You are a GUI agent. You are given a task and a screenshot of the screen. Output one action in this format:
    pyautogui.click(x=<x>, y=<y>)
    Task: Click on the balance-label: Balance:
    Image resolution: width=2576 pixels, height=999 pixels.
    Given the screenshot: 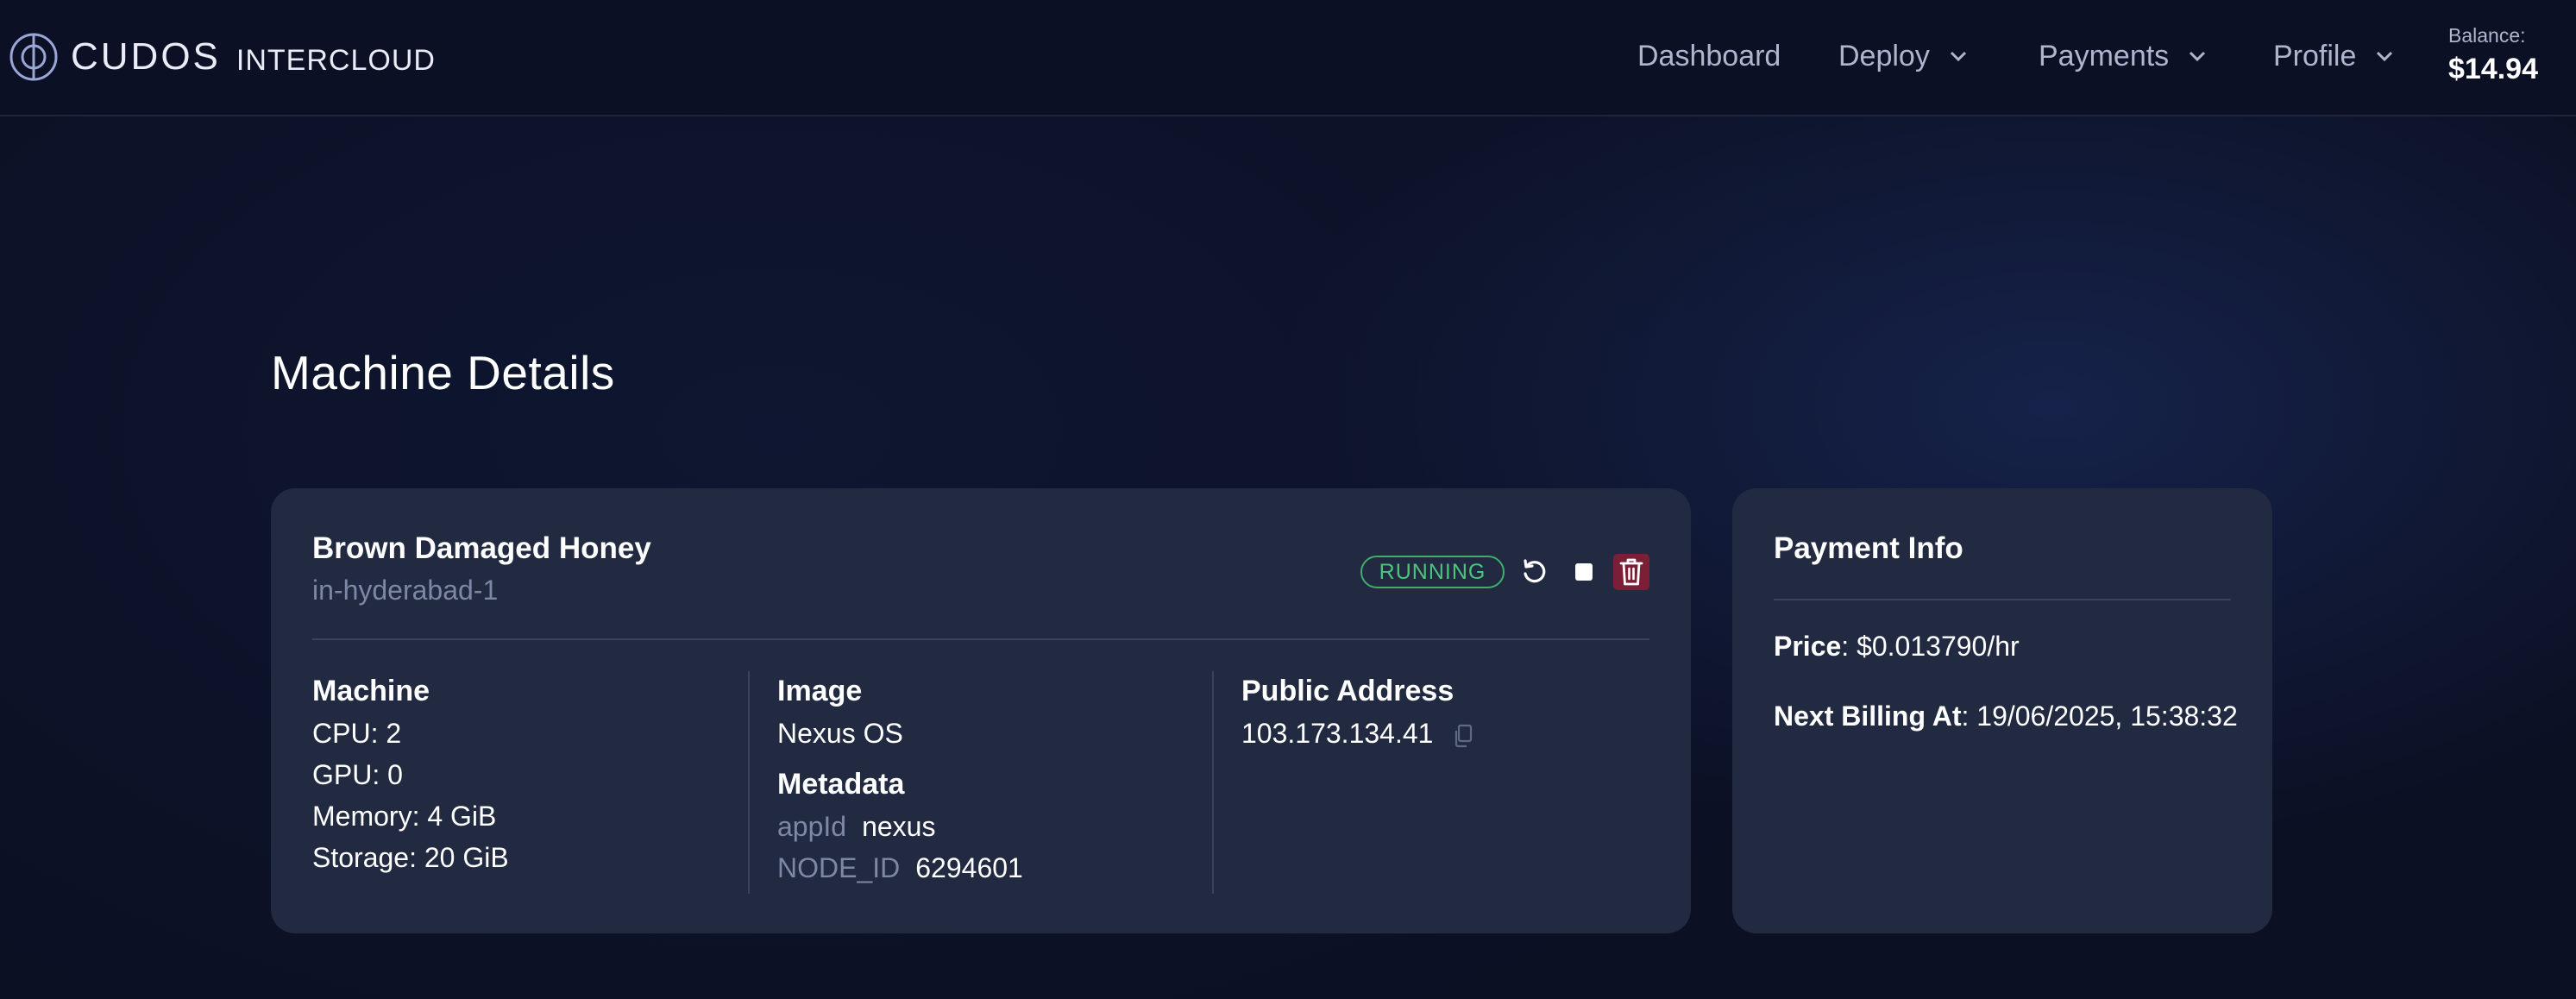 What is the action you would take?
    pyautogui.click(x=2487, y=35)
    